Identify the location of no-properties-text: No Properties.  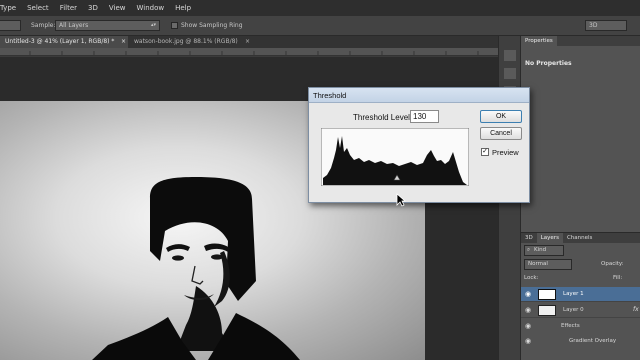
(548, 63).